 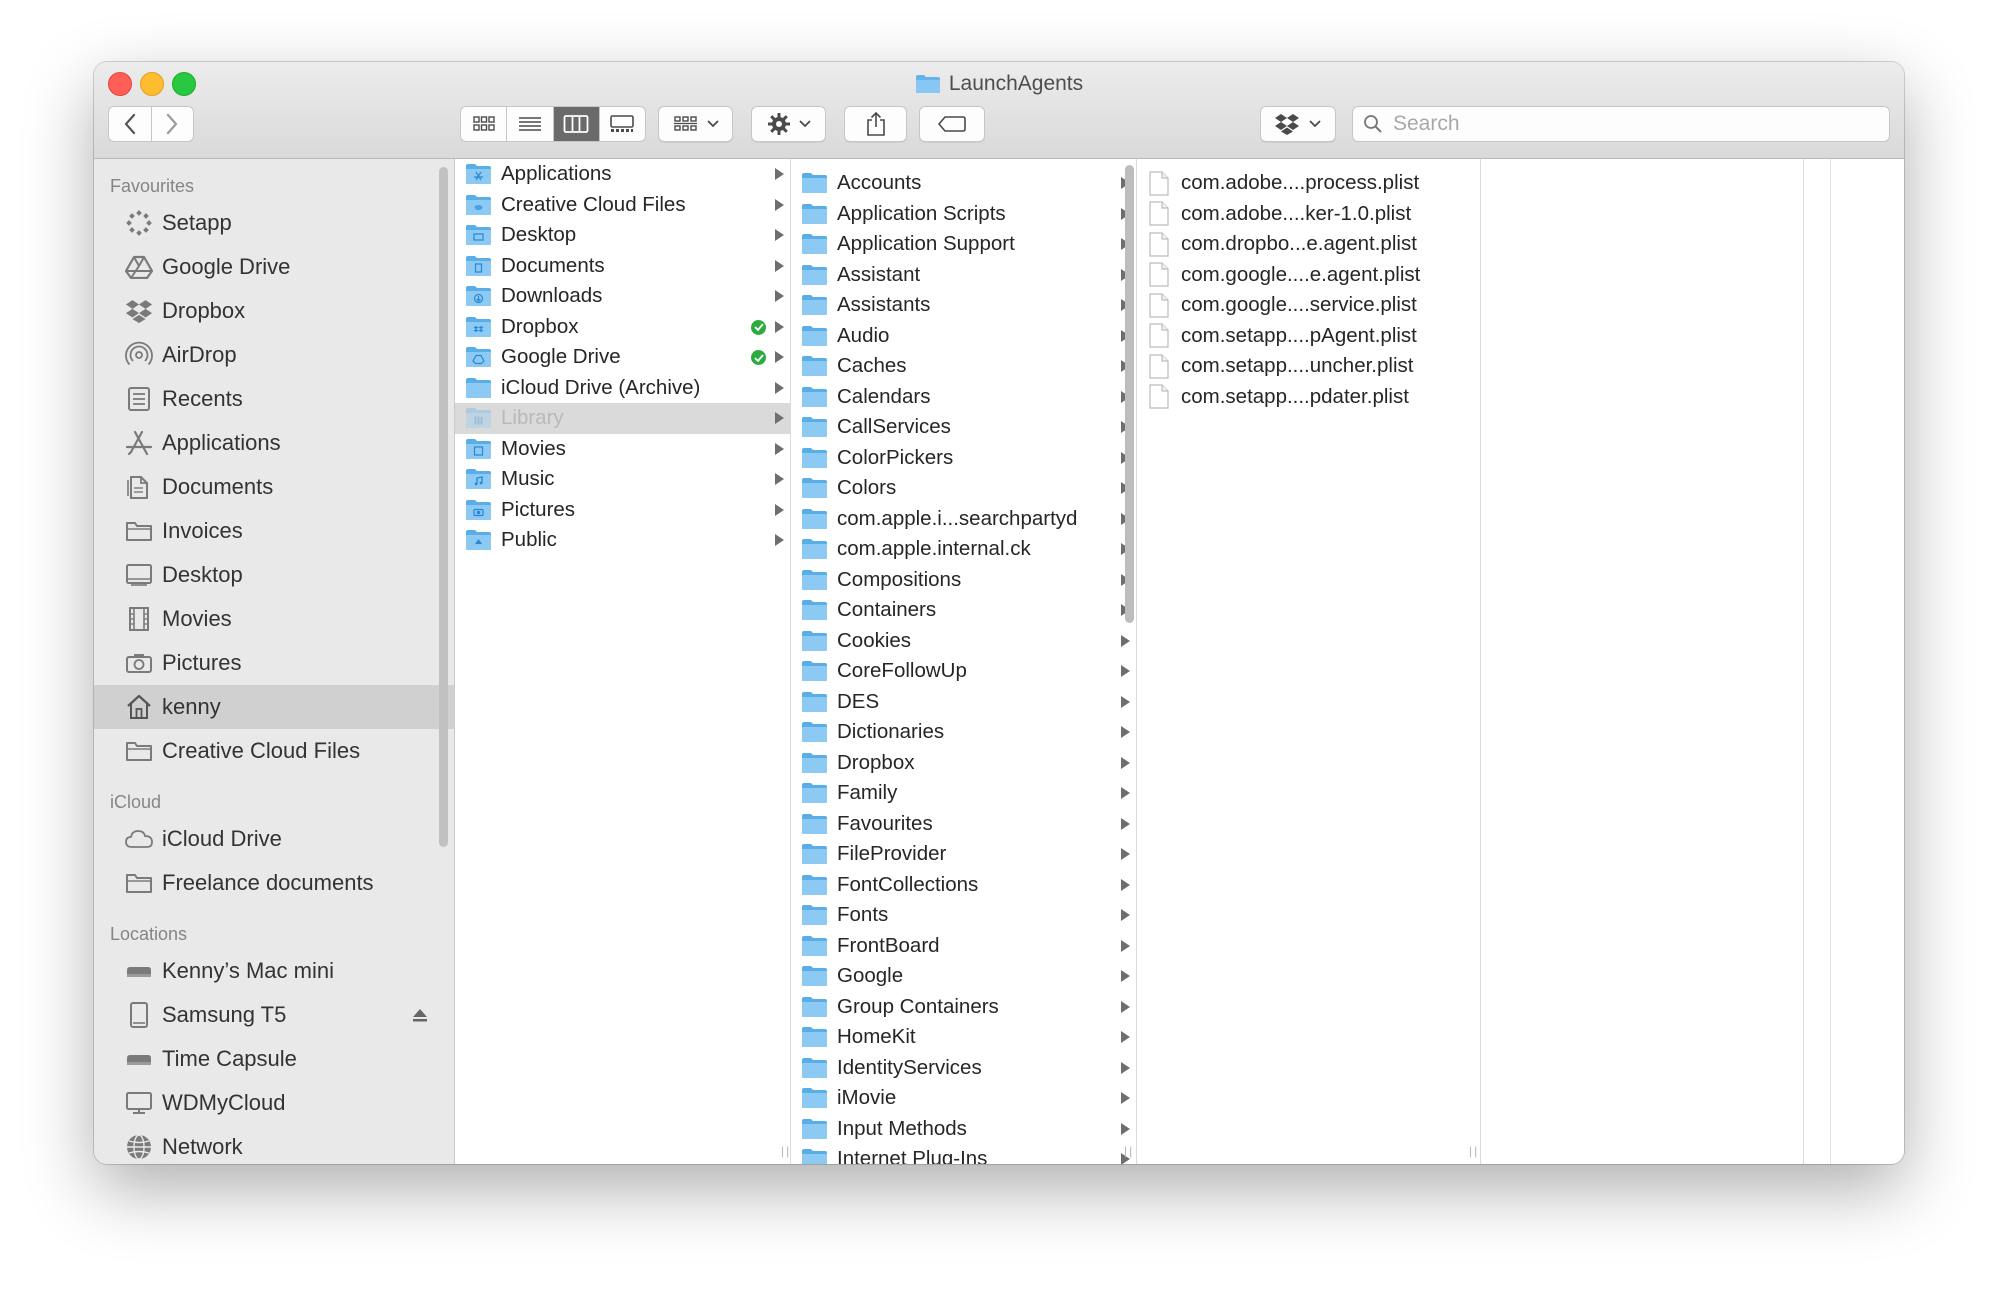 I want to click on file-row: com.adobe....process.plist, so click(x=1308, y=183).